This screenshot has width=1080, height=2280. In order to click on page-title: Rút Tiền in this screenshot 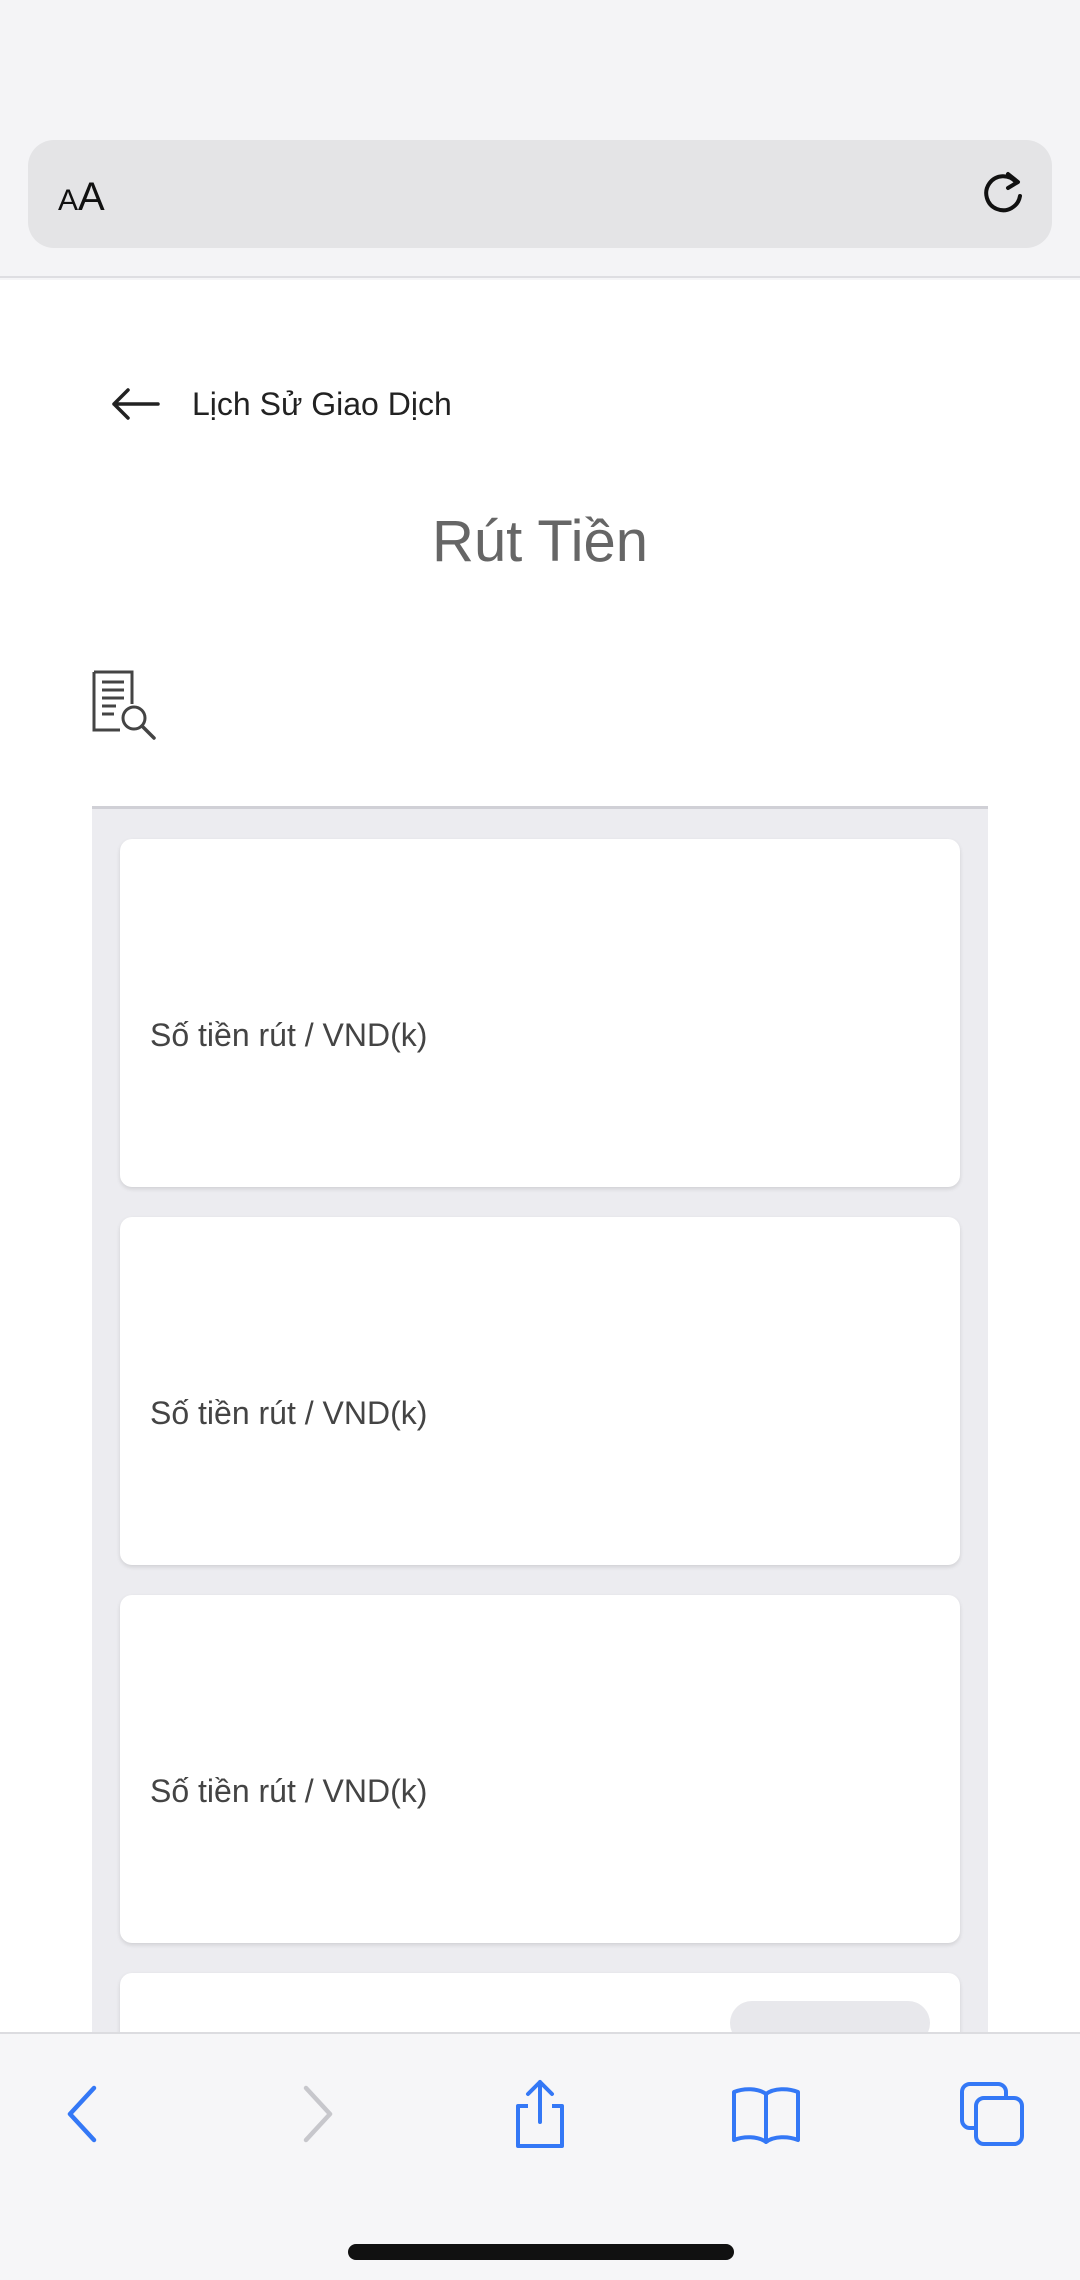, I will do `click(540, 541)`.